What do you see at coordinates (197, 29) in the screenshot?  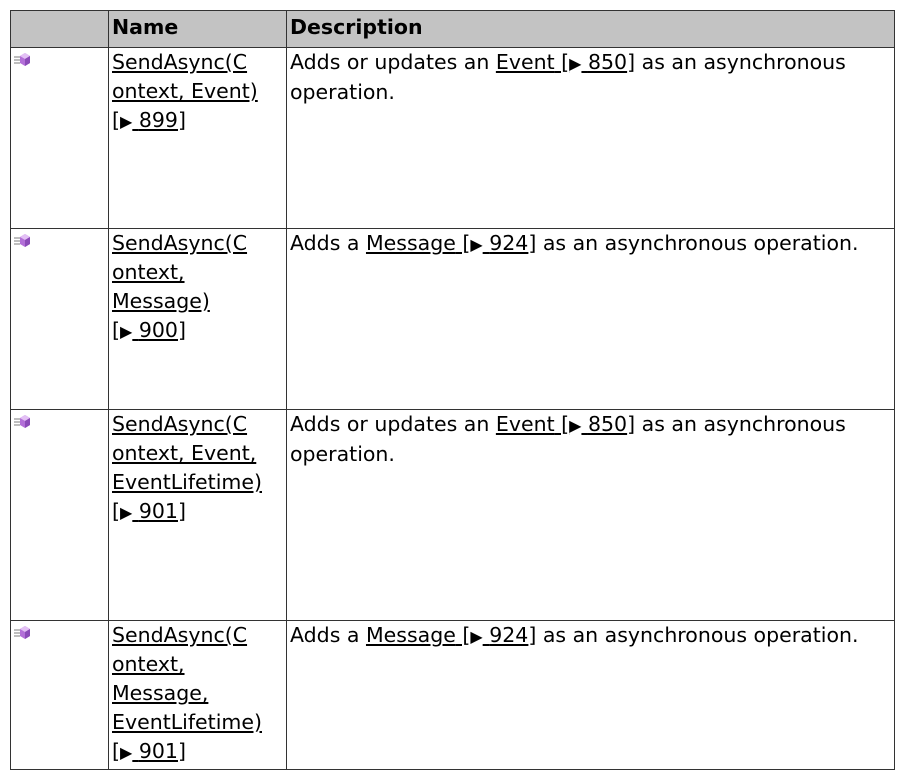 I see `name-column-header: Name` at bounding box center [197, 29].